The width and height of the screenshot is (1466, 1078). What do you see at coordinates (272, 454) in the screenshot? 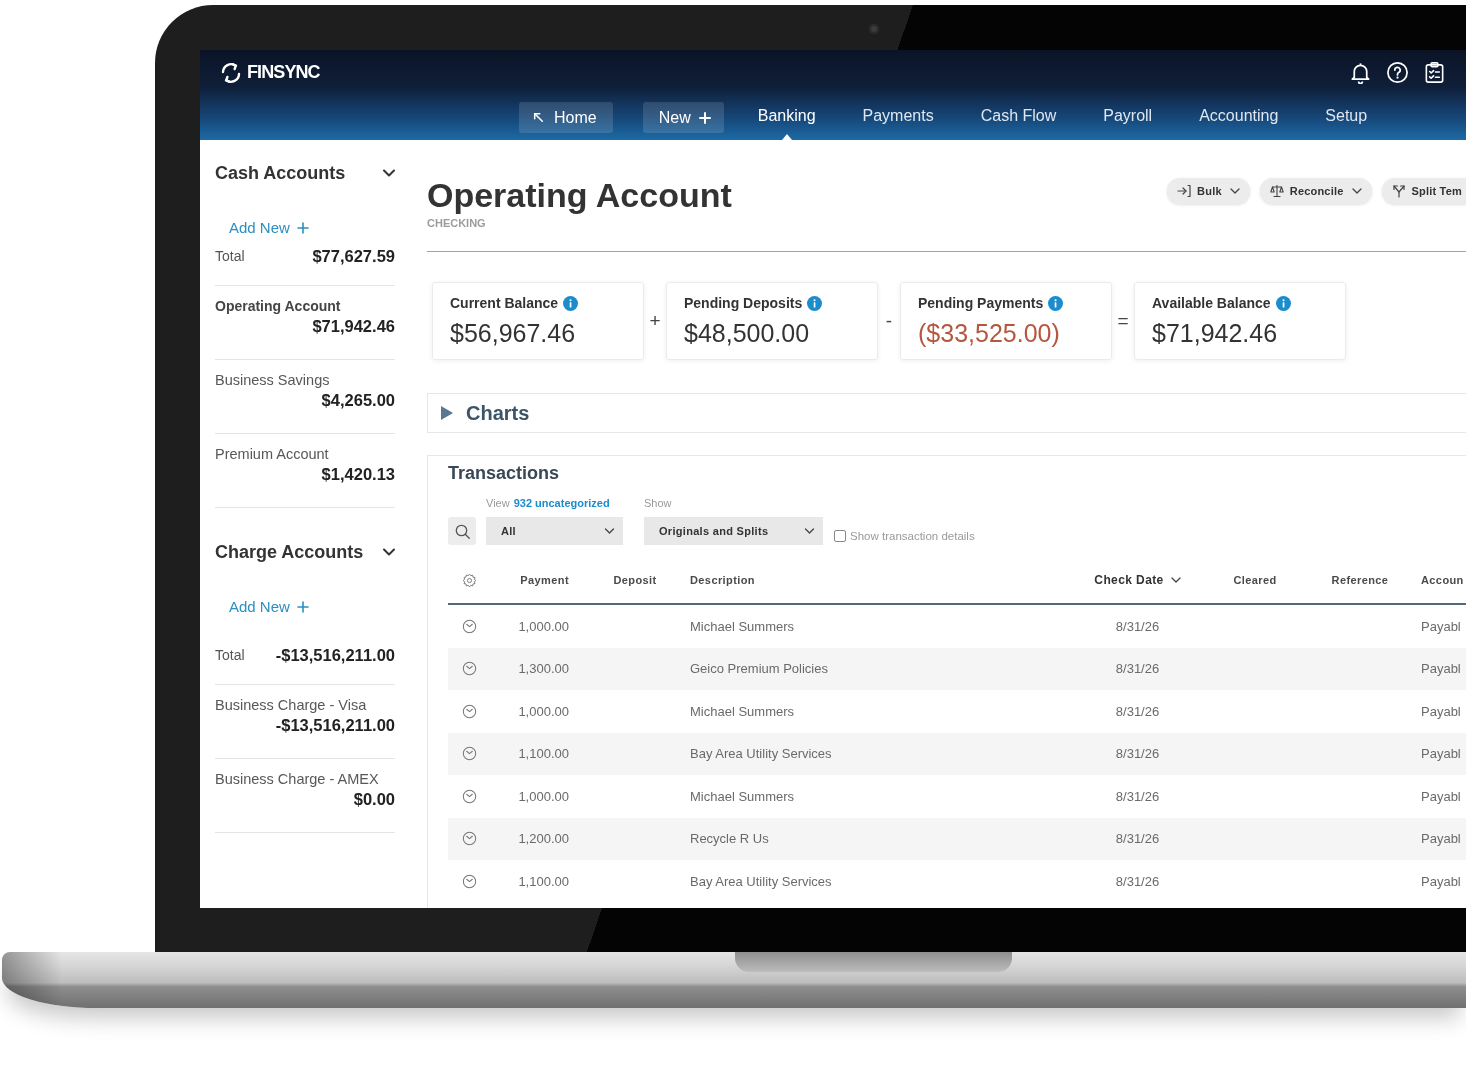
I see `account-name: Premium Account` at bounding box center [272, 454].